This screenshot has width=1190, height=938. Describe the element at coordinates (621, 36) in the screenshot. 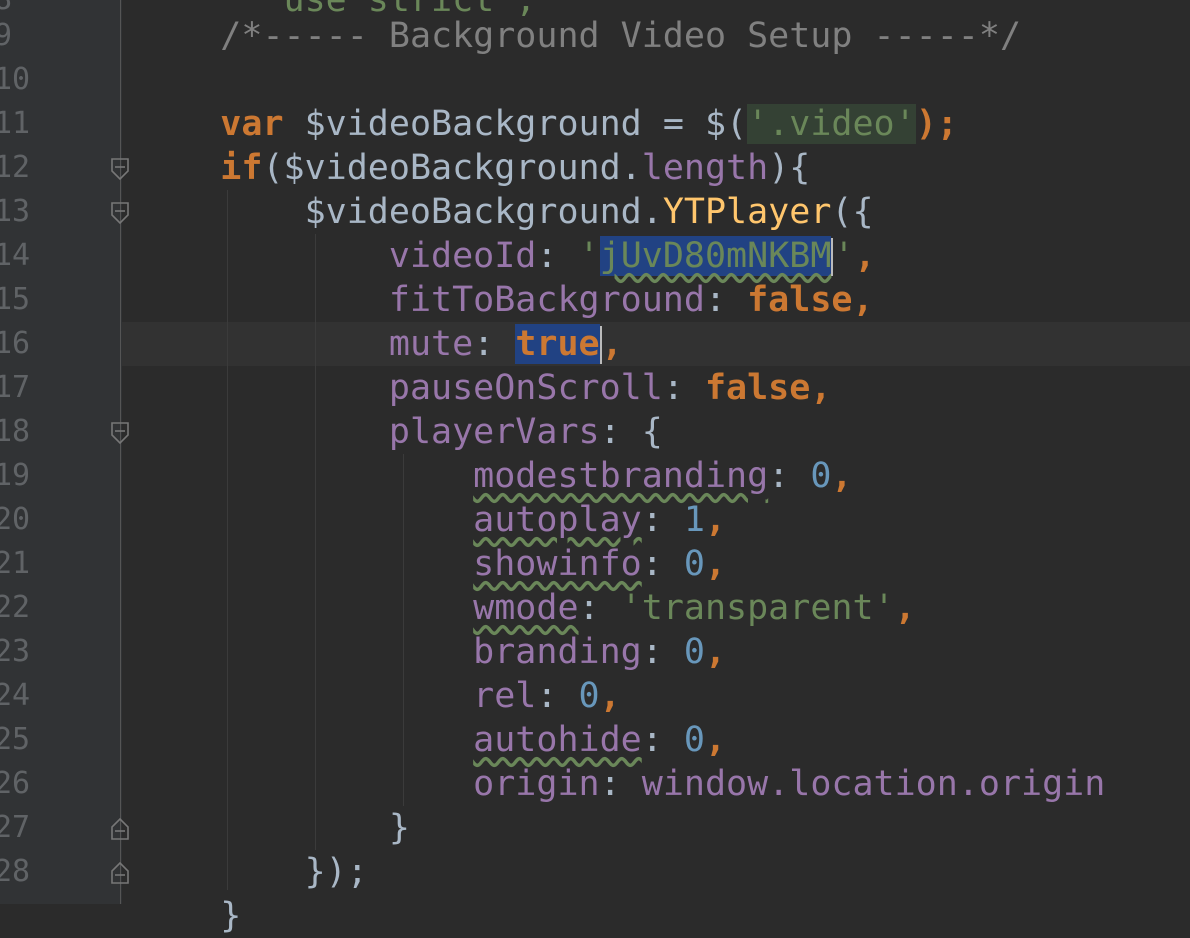

I see `code-comment: /*----- Background Video Setup -----*/` at that location.